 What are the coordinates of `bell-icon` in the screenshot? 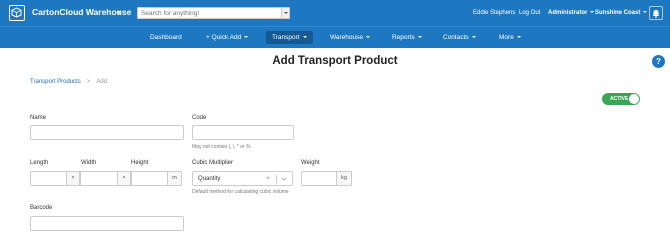 It's located at (656, 14).